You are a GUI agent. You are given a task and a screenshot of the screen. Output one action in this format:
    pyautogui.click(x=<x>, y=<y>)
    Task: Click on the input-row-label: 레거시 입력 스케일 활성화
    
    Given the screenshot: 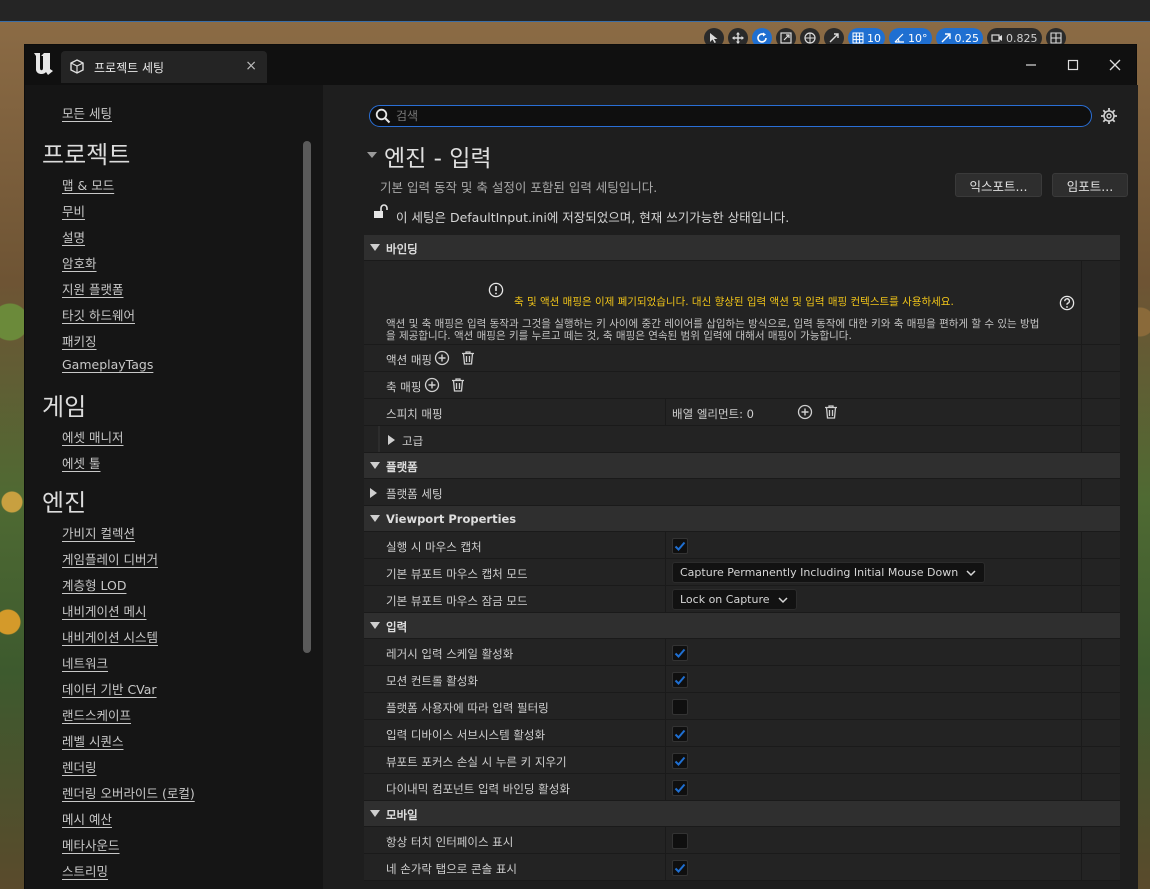 What is the action you would take?
    pyautogui.click(x=450, y=654)
    